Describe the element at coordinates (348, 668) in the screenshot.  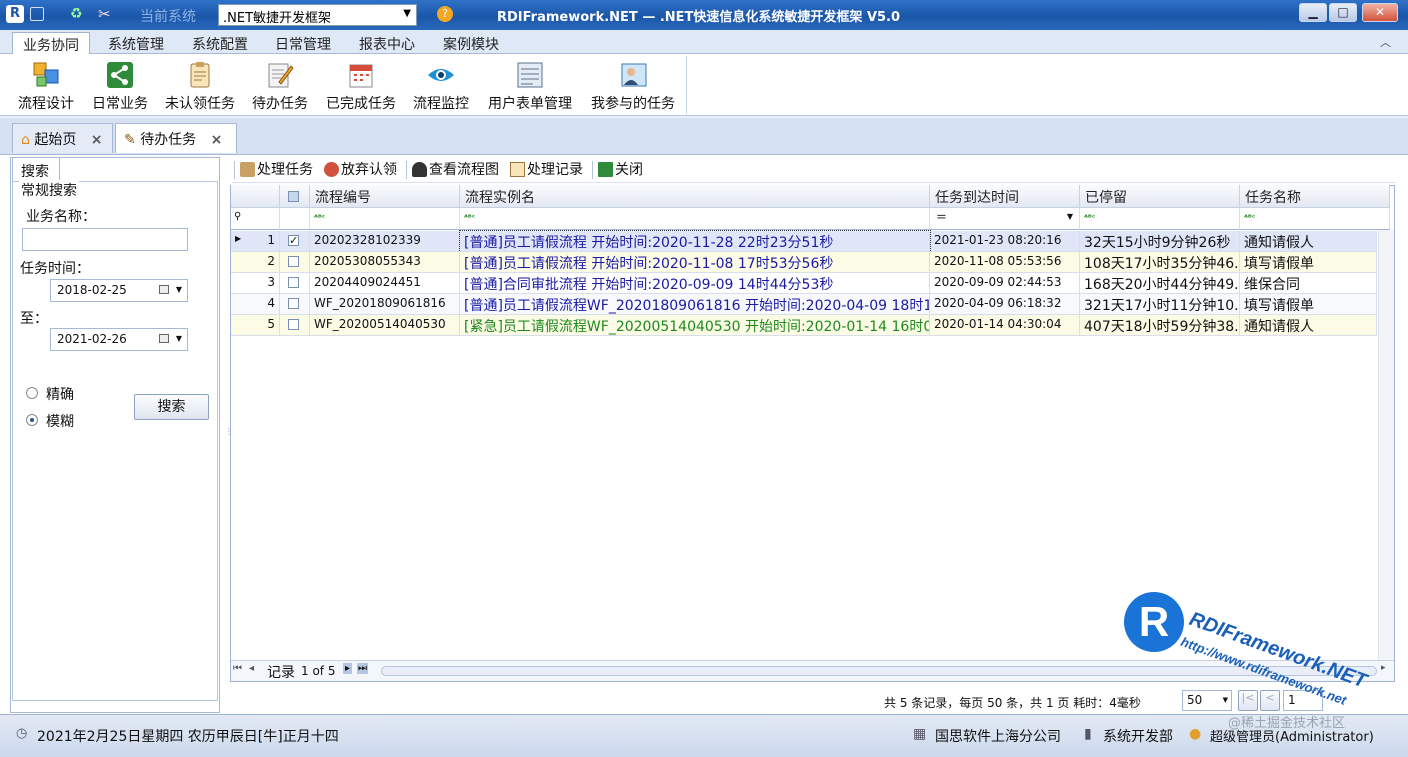
I see `next-record-icon: ▸` at that location.